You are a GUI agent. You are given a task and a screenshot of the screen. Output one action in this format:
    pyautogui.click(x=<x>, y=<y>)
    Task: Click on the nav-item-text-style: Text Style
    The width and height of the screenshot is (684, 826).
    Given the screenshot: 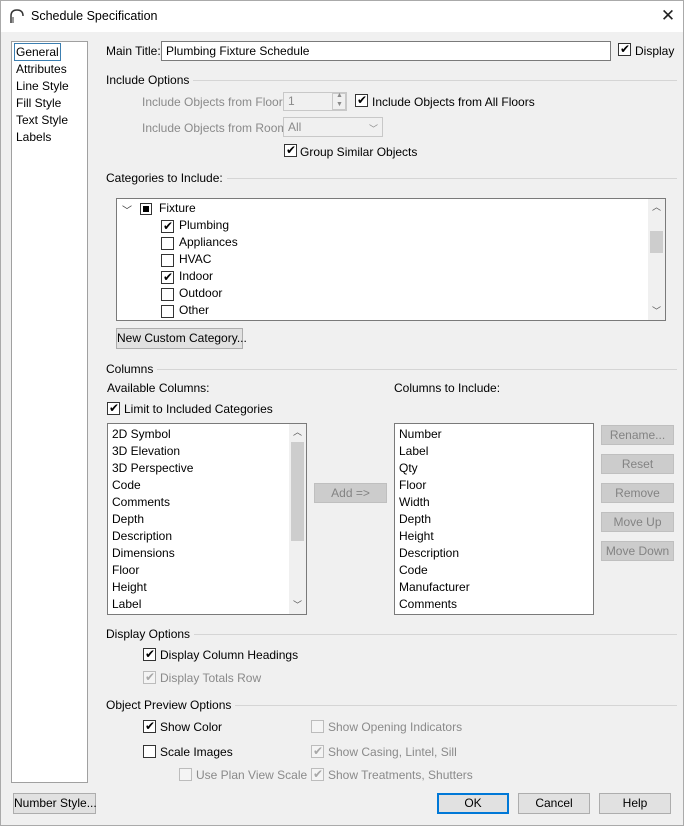 What is the action you would take?
    pyautogui.click(x=42, y=120)
    